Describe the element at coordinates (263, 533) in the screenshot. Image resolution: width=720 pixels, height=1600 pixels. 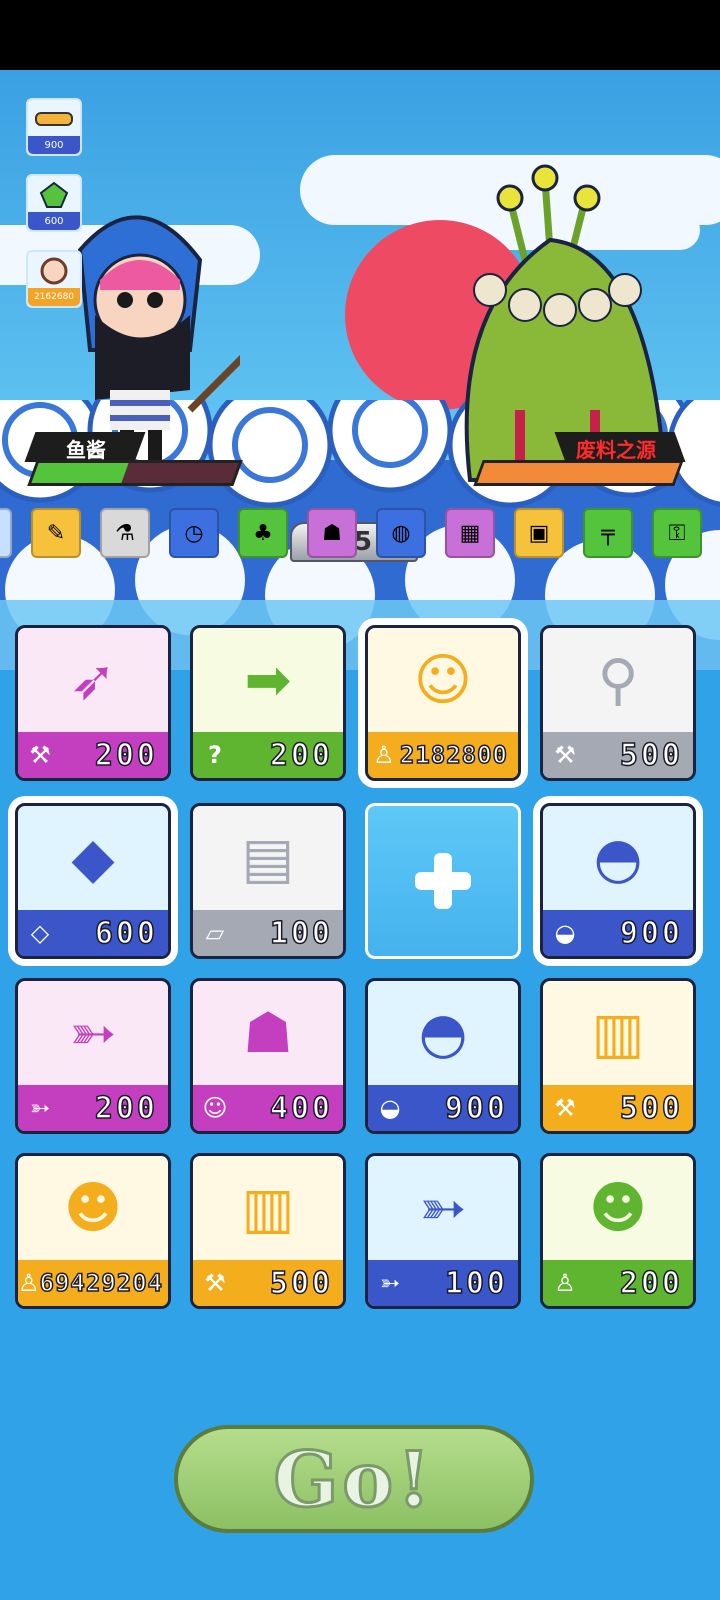
I see `cactus-icon: ♣` at that location.